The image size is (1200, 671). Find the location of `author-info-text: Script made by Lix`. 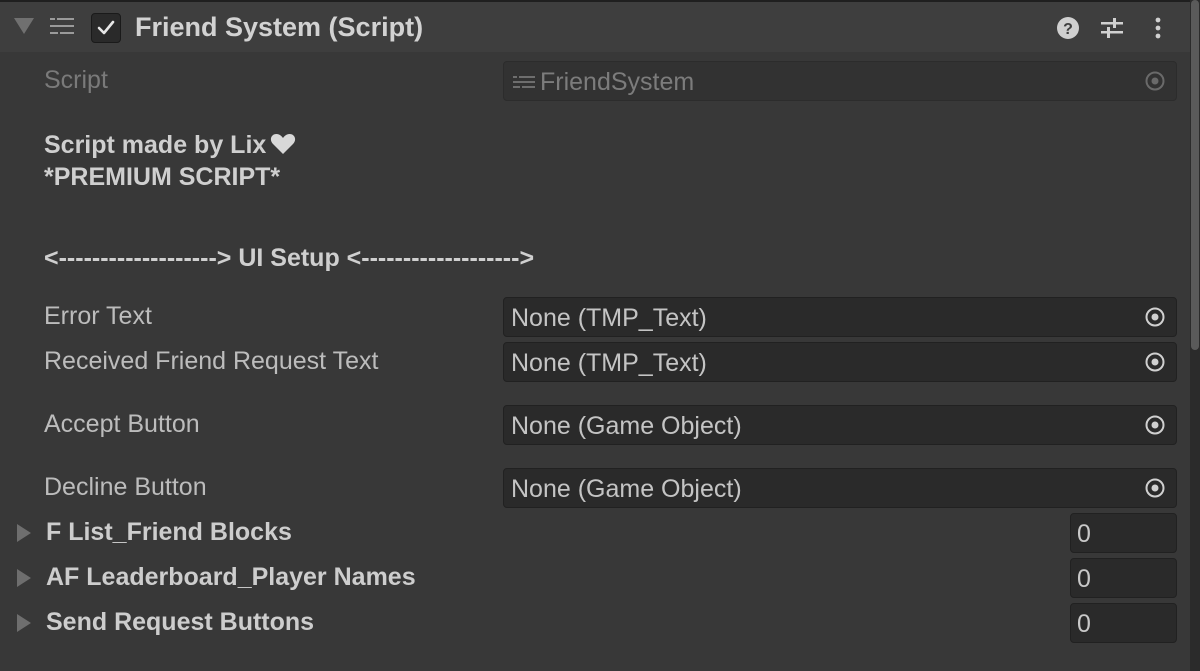

author-info-text: Script made by Lix is located at coordinates (170, 145).